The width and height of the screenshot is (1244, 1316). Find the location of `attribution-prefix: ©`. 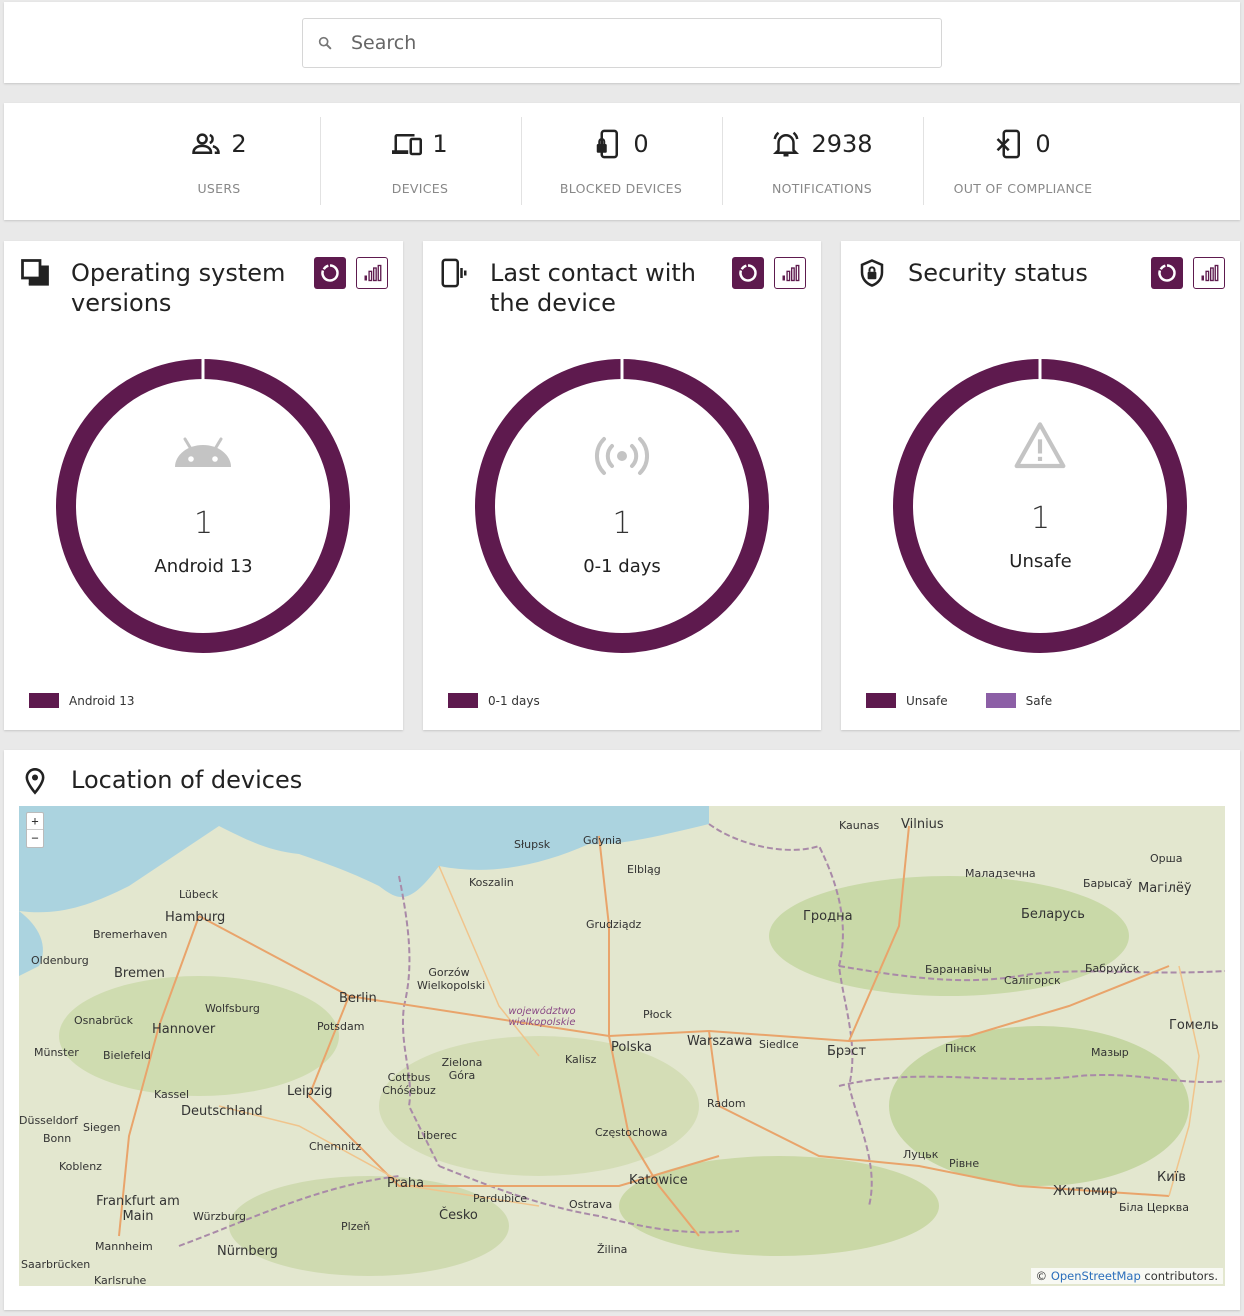

attribution-prefix: © is located at coordinates (1041, 1276).